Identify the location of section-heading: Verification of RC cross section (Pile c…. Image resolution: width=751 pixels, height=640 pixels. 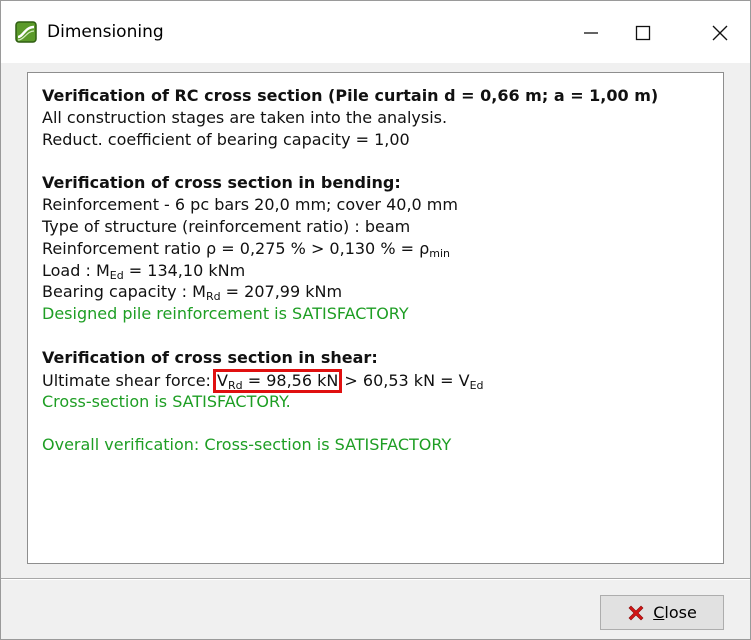
(350, 95).